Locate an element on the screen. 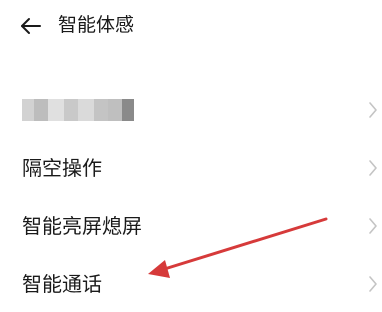  arrow-left-icon is located at coordinates (31, 26).